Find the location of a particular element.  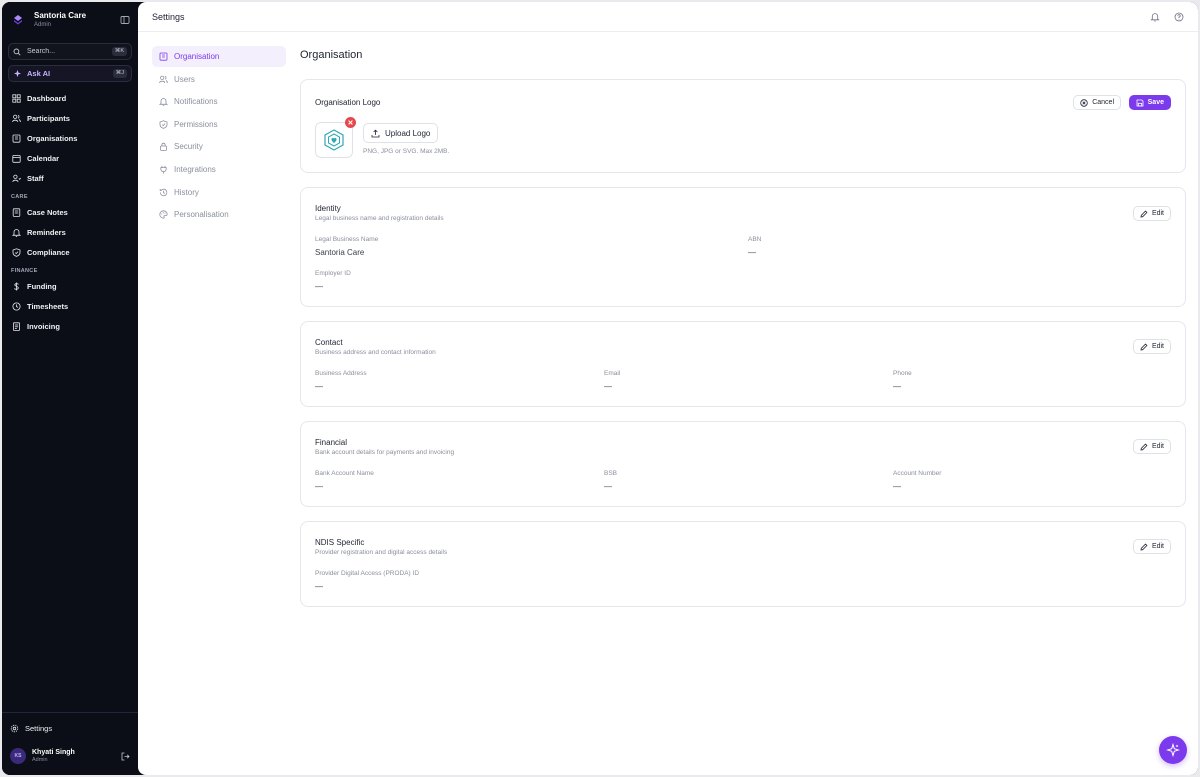

sidebar-item-organisations: Organisations is located at coordinates (70, 138).